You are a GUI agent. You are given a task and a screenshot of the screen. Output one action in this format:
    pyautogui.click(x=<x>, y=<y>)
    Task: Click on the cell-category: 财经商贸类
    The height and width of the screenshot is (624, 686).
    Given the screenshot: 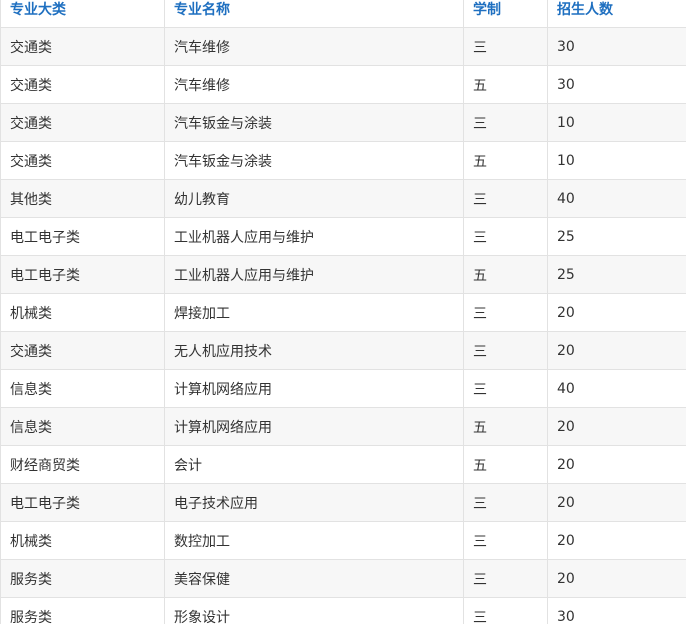 What is the action you would take?
    pyautogui.click(x=82, y=464)
    